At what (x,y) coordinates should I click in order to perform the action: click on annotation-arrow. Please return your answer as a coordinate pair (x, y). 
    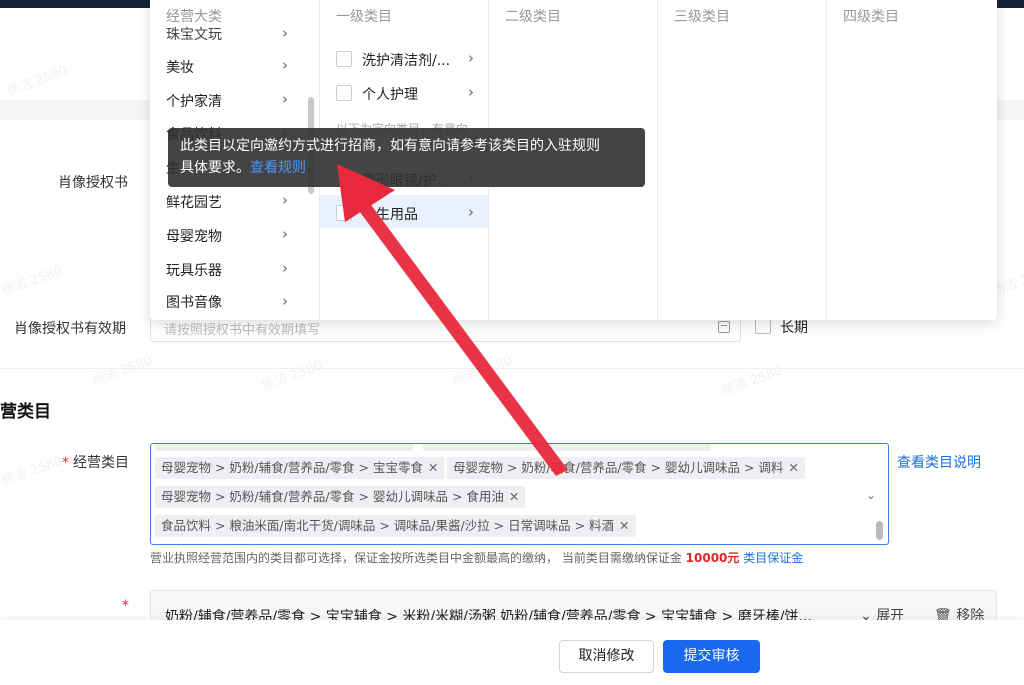
    Looking at the image, I should click on (452, 320).